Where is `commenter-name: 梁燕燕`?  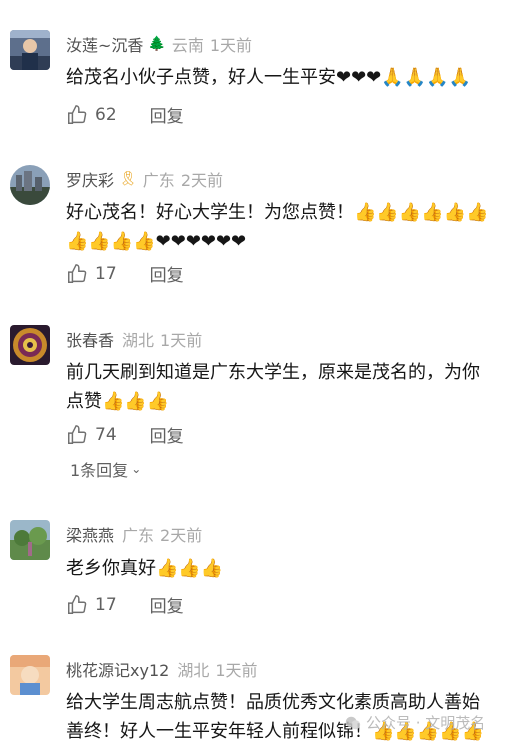 commenter-name: 梁燕燕 is located at coordinates (90, 534).